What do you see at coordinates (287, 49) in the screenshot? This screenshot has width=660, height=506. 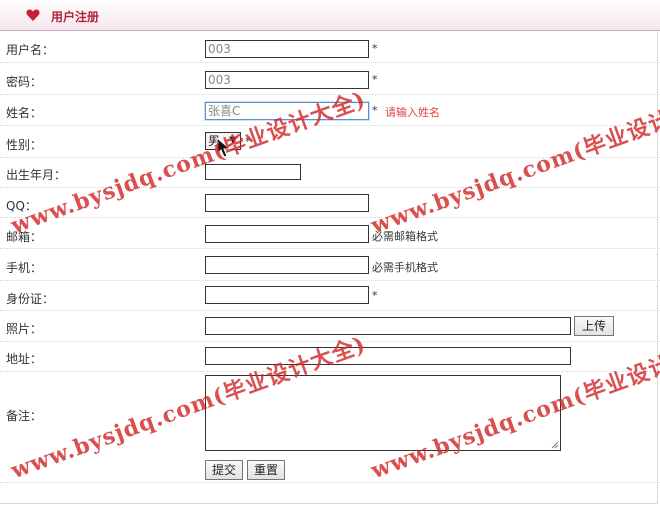 I see `username-input: 003` at bounding box center [287, 49].